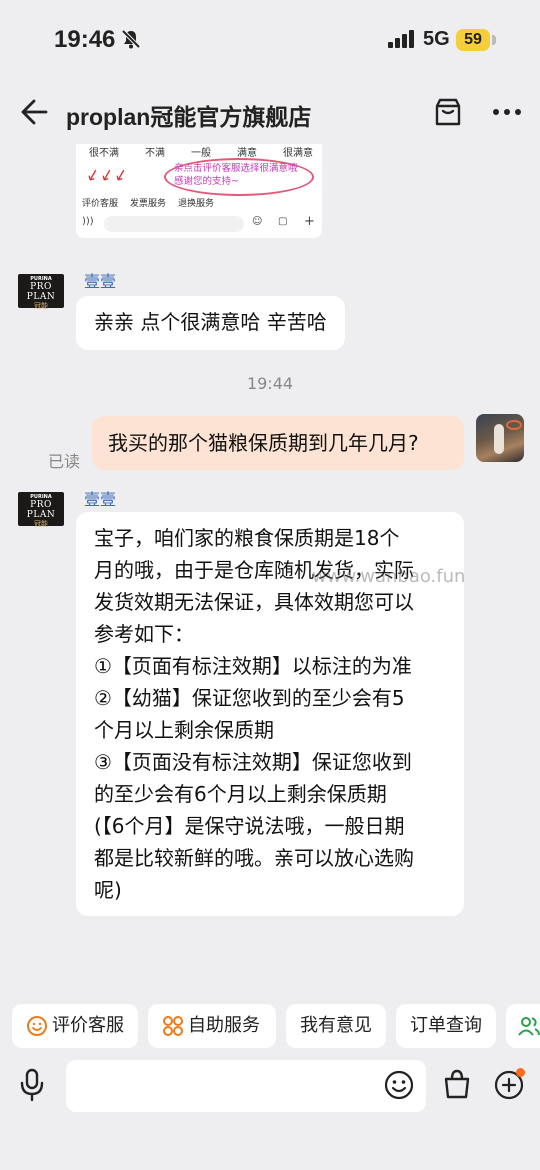 The image size is (540, 1170). Describe the element at coordinates (224, 1025) in the screenshot. I see `chip-label: 自助服务` at that location.